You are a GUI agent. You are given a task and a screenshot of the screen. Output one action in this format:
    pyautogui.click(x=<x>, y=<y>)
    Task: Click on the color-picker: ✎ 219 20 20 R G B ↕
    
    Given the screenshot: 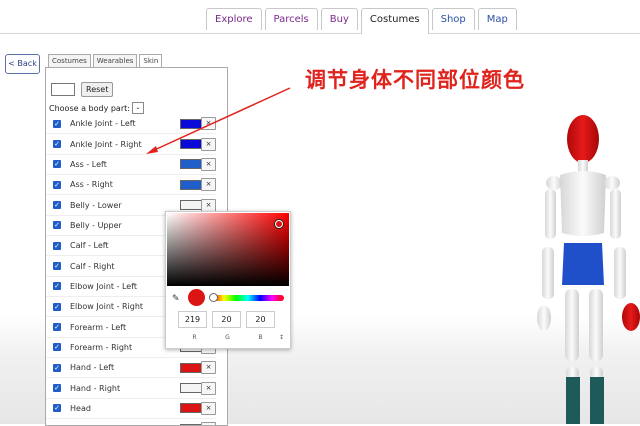 What is the action you would take?
    pyautogui.click(x=228, y=280)
    